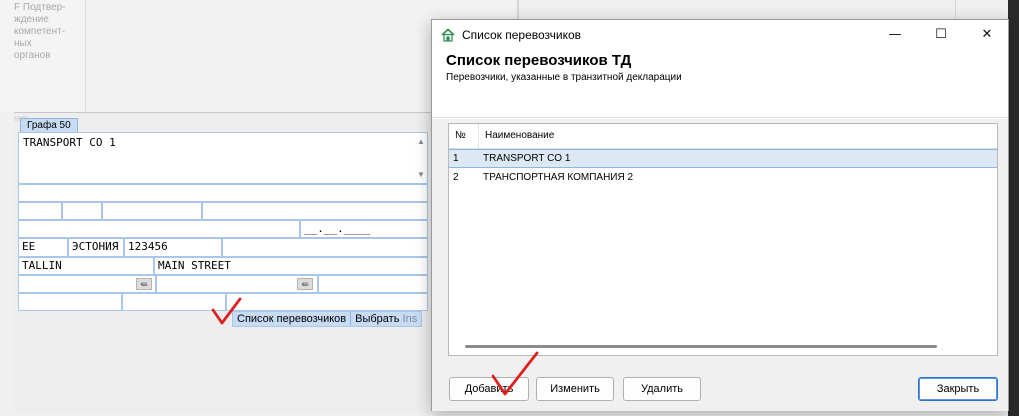 This screenshot has height=416, width=1019. I want to click on dialog-titlebar: Список перевозчиков — ☐ ✕, so click(720, 35).